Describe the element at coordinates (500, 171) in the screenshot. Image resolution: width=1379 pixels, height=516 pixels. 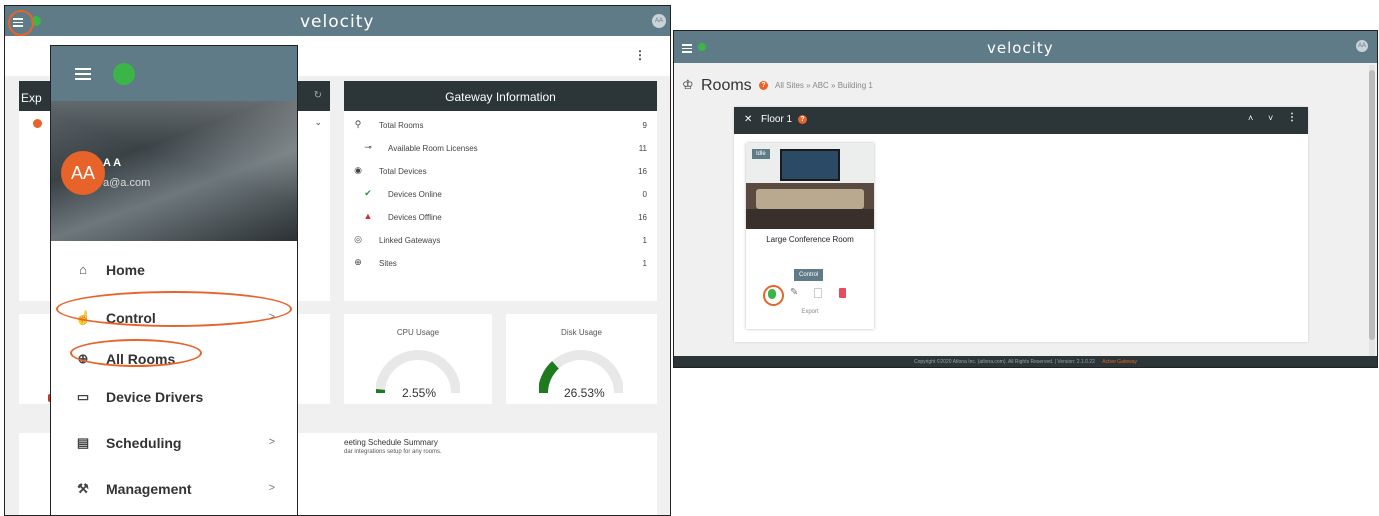
I see `gateway-row: ◉ Total Devices 16` at that location.